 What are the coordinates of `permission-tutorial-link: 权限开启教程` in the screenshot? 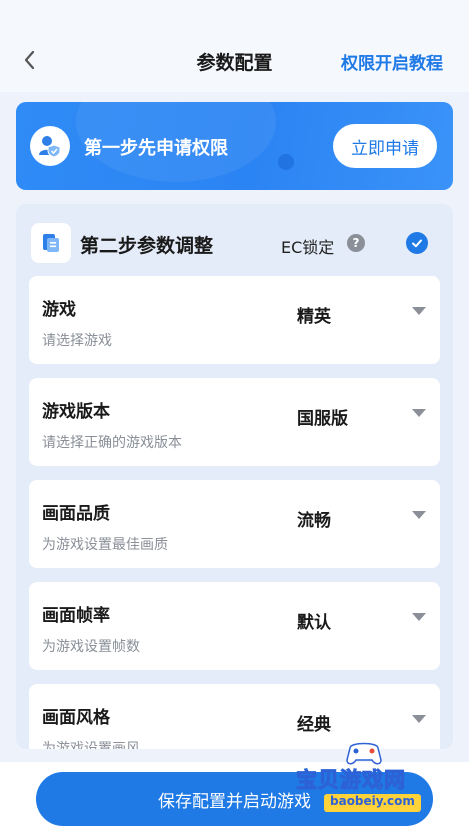 It's located at (392, 61).